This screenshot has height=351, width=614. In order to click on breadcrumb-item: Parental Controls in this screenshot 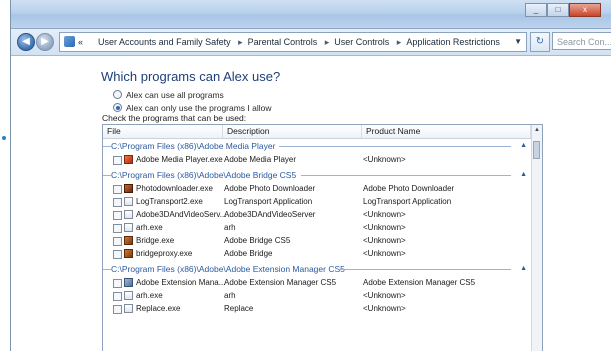, I will do `click(283, 42)`.